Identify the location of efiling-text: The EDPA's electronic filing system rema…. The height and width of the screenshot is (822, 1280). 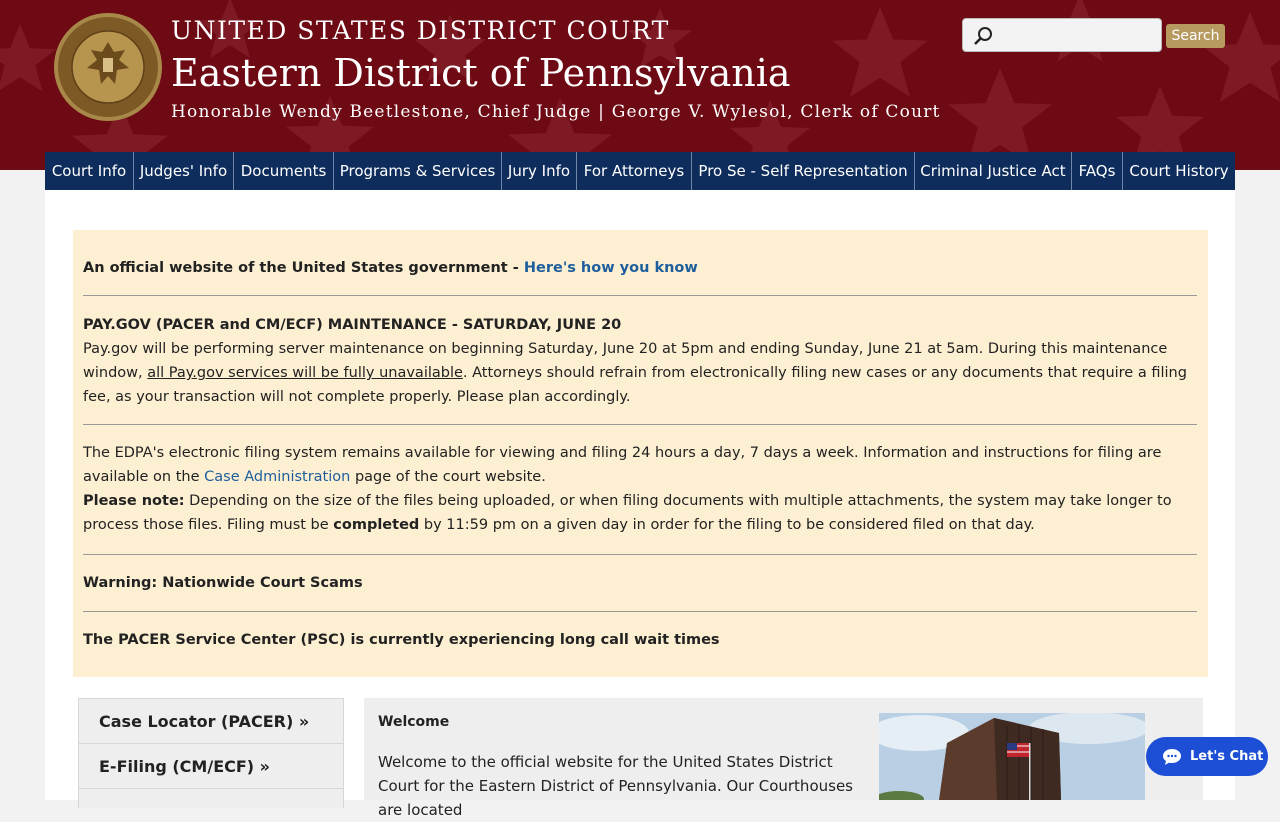
(622, 465).